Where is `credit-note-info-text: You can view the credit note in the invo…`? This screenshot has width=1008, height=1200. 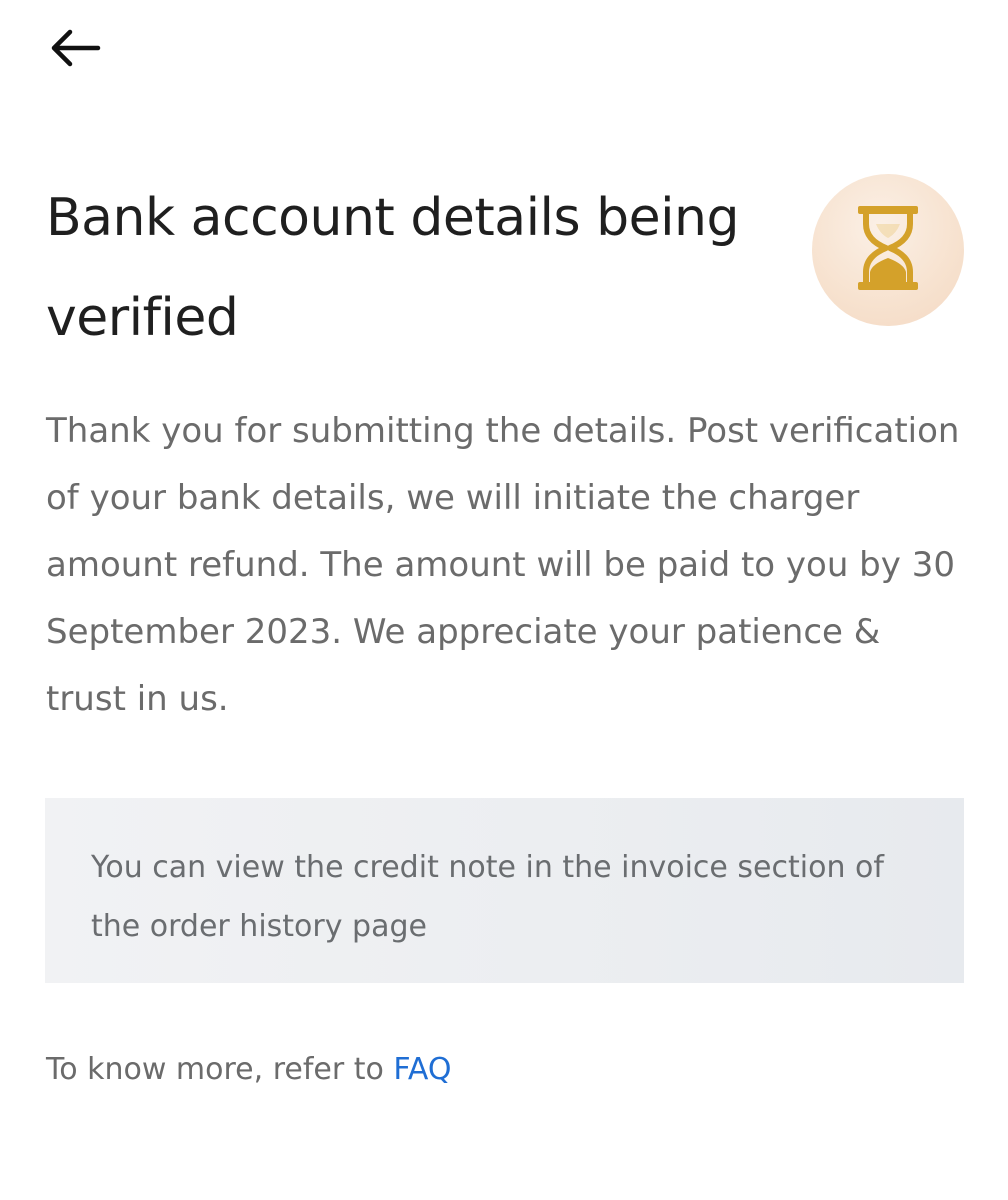 credit-note-info-text: You can view the credit note in the invo… is located at coordinates (487, 897).